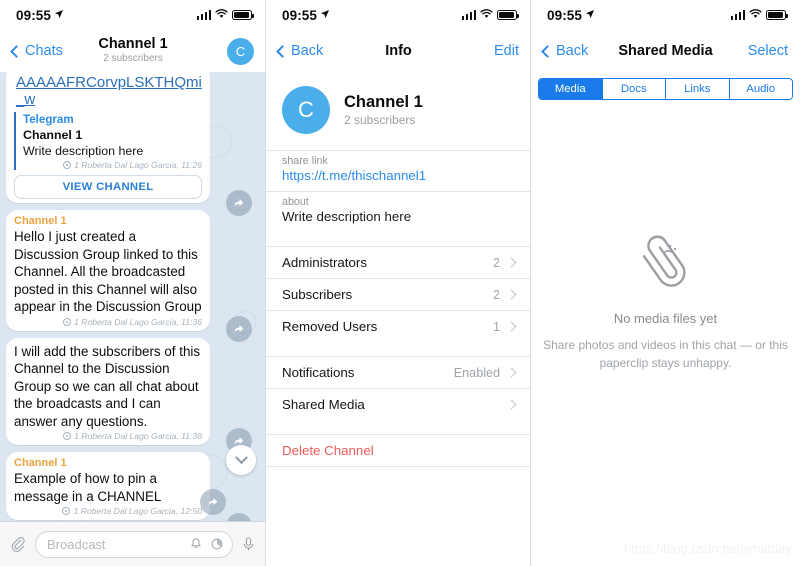 The image size is (800, 566). I want to click on media-back-button: Back, so click(565, 51).